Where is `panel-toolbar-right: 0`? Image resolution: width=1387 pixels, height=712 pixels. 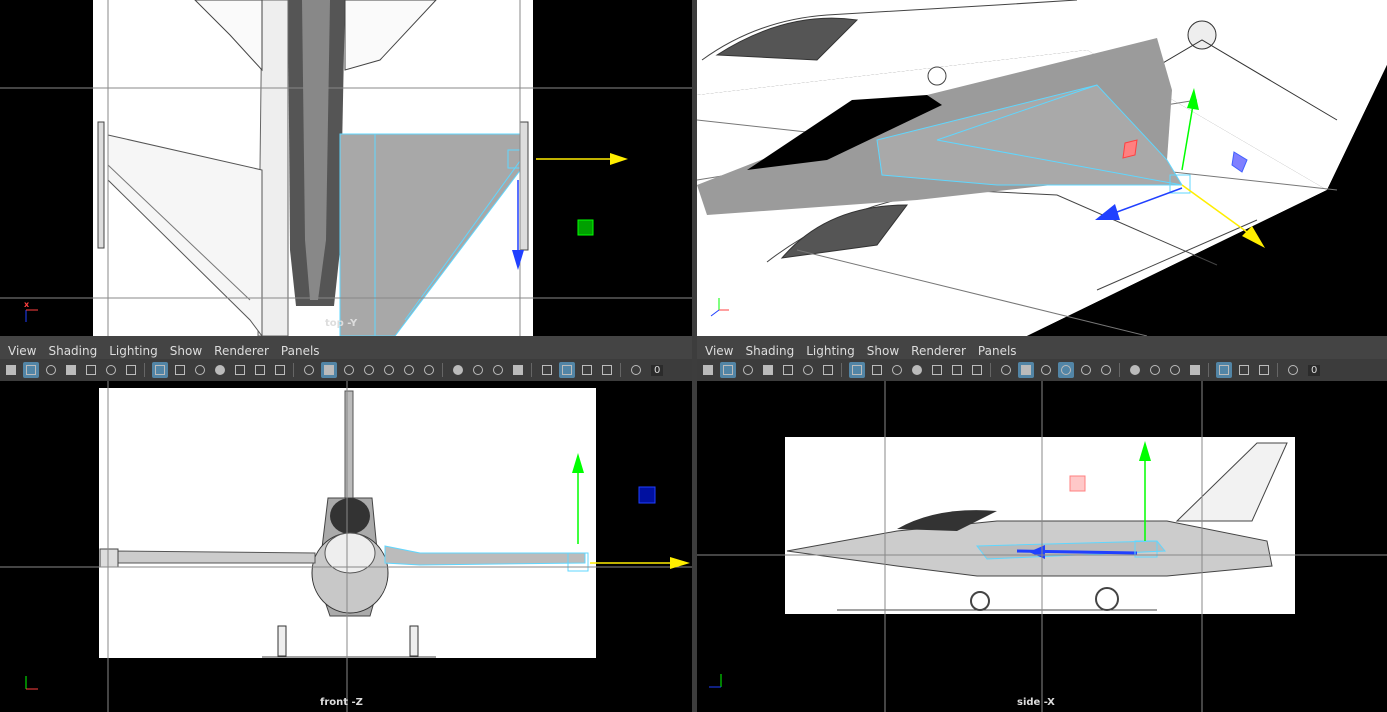 panel-toolbar-right: 0 is located at coordinates (1042, 370).